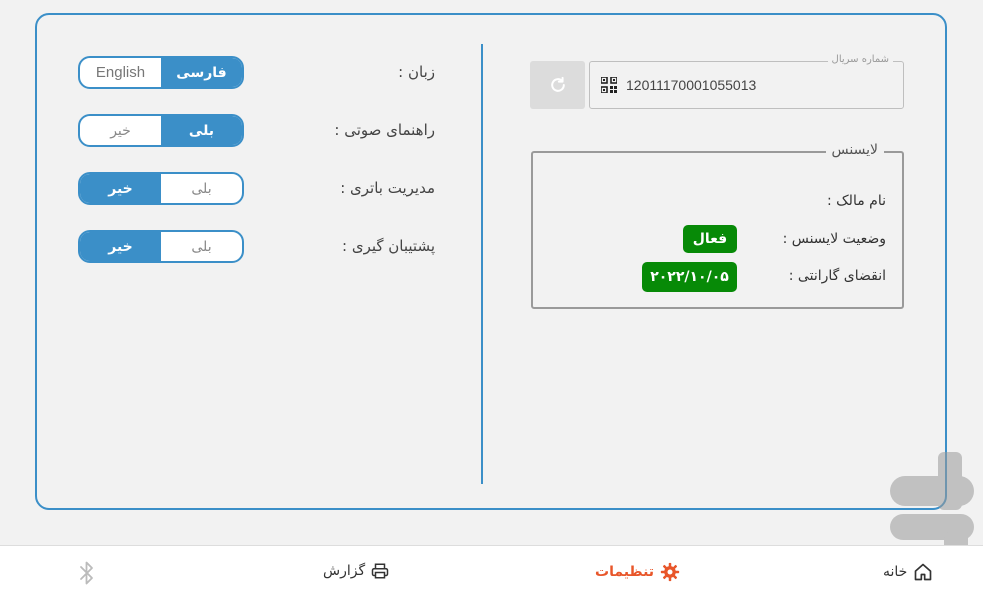 The image size is (983, 600). I want to click on language-option-english: English, so click(120, 72).